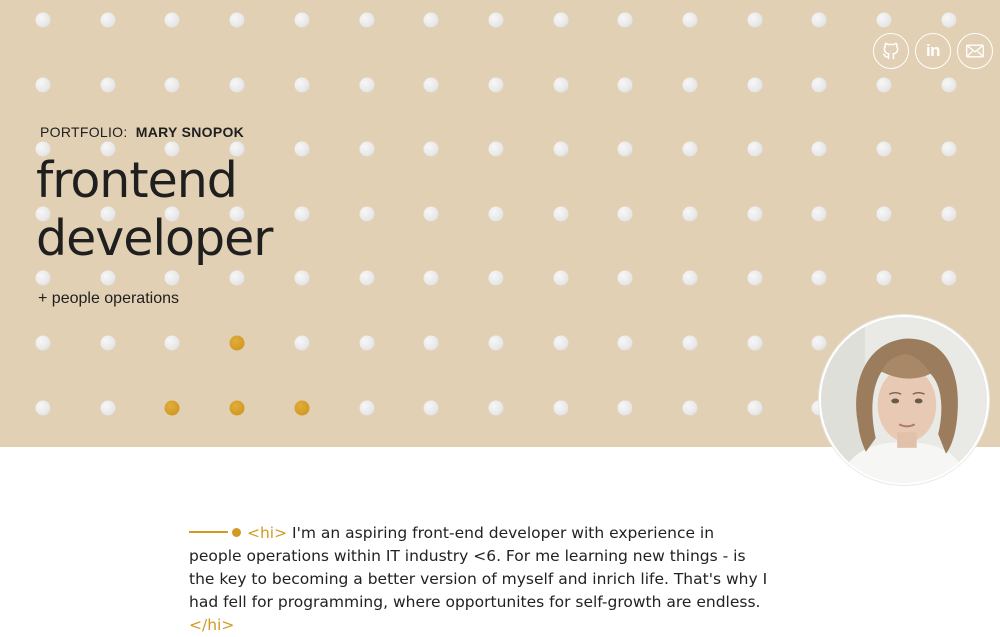 The image size is (1000, 637). What do you see at coordinates (975, 51) in the screenshot?
I see `email-button` at bounding box center [975, 51].